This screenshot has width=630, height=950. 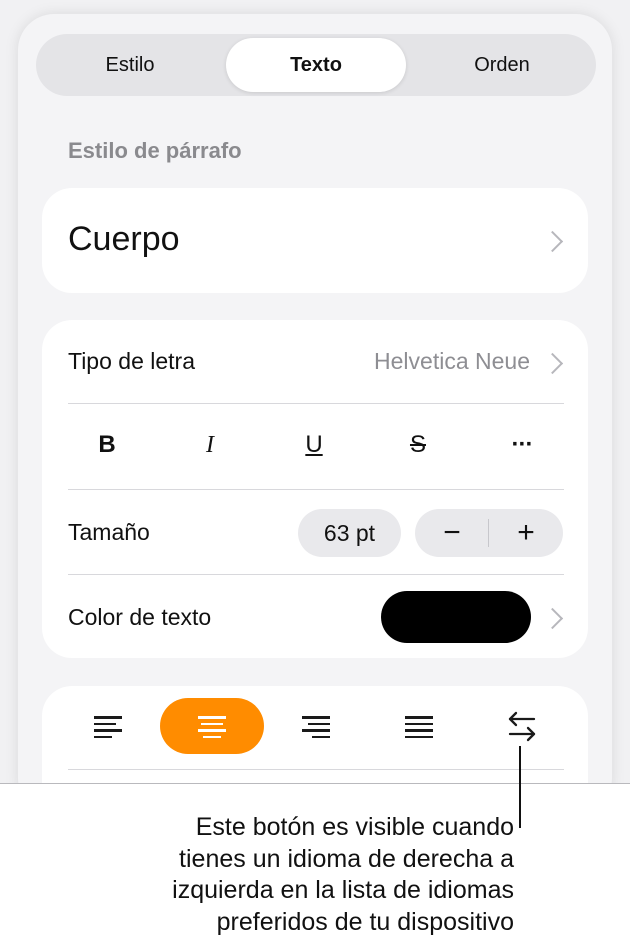 What do you see at coordinates (552, 241) in the screenshot?
I see `chevron-right-icon` at bounding box center [552, 241].